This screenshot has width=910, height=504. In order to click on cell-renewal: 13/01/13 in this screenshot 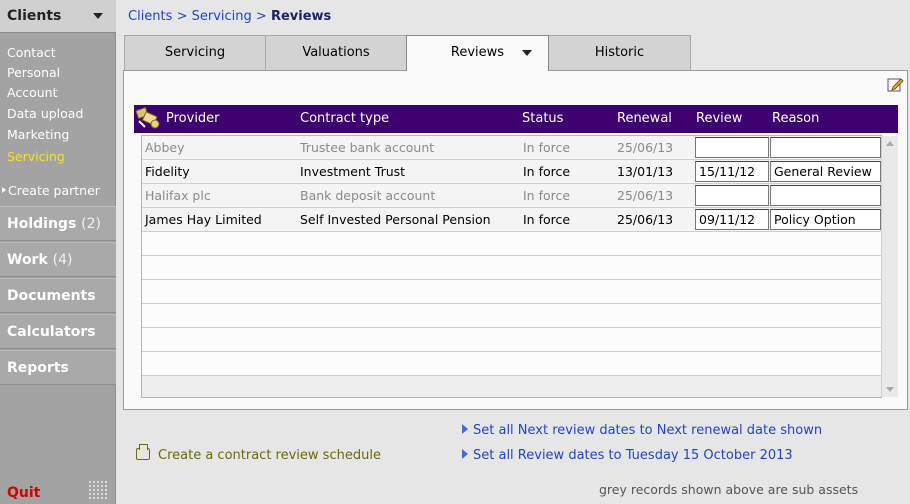, I will do `click(645, 171)`.